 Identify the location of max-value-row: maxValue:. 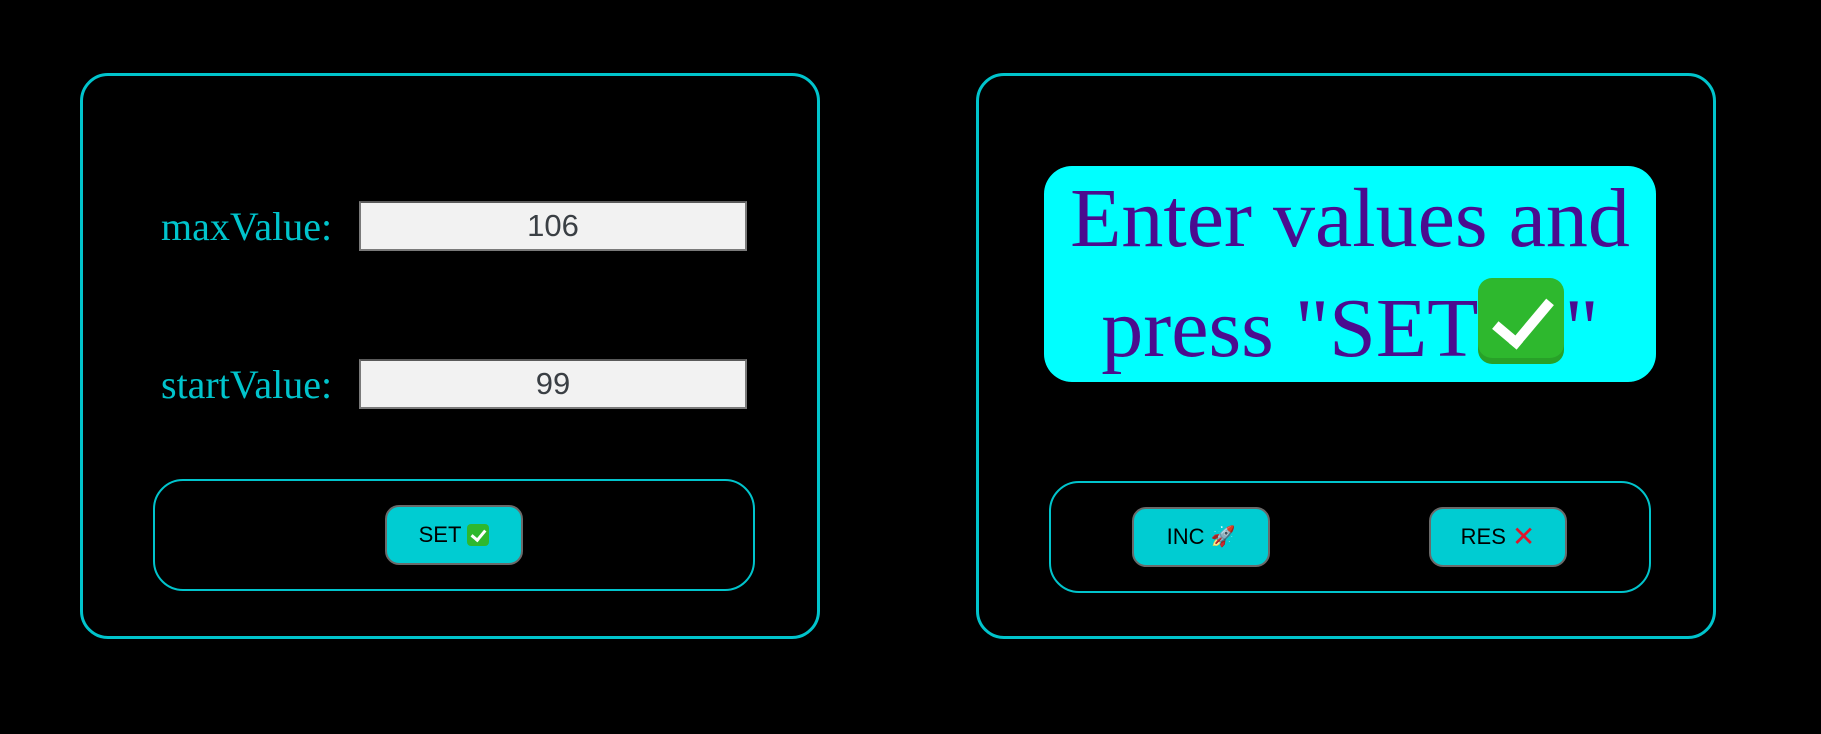
(454, 226).